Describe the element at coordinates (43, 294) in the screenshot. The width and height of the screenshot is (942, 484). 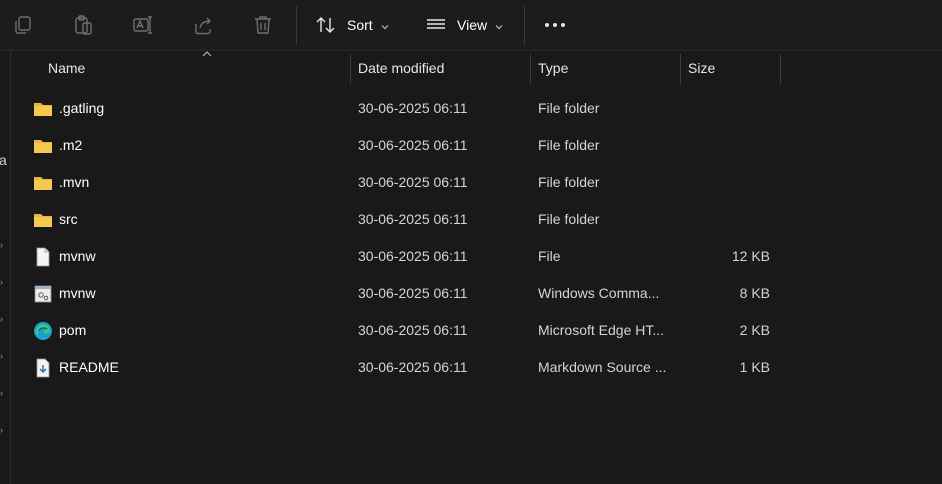
I see `cmd-script-icon` at that location.